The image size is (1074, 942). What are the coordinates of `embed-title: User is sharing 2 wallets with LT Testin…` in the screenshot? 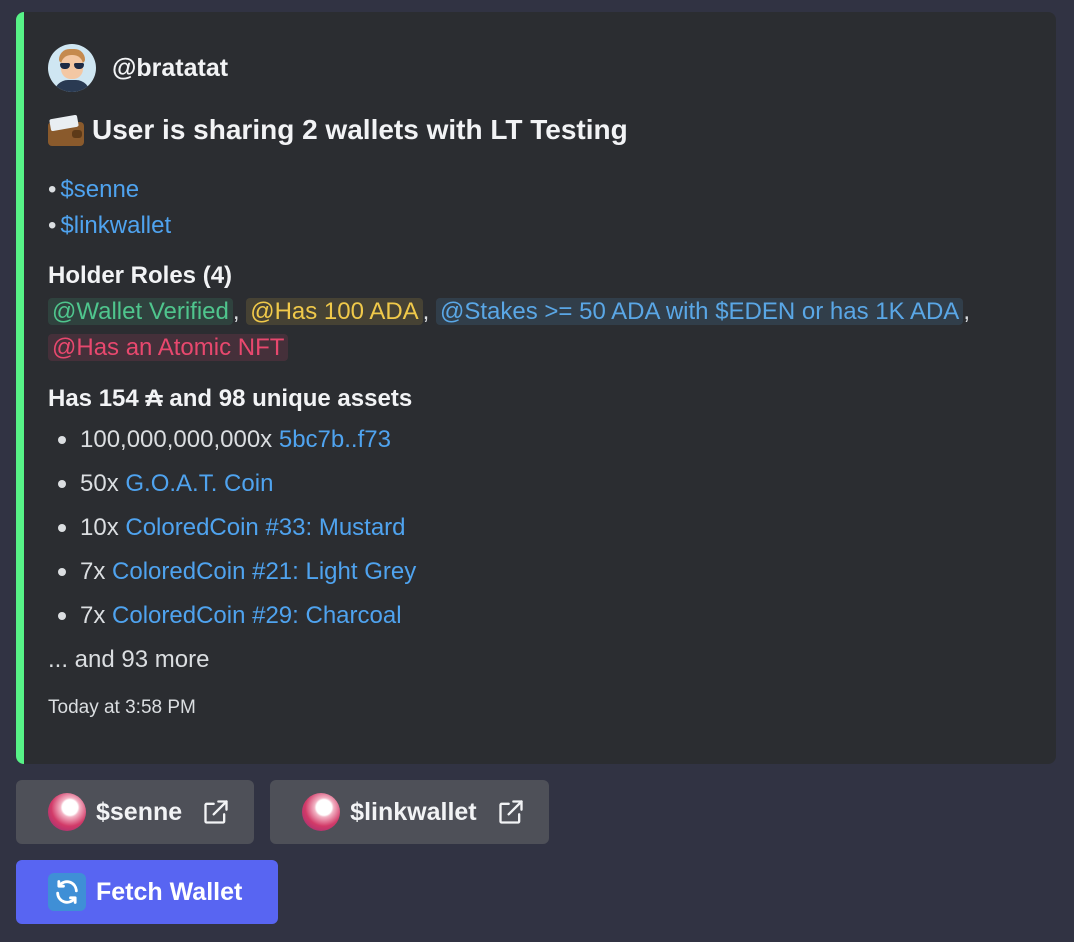 It's located at (540, 130).